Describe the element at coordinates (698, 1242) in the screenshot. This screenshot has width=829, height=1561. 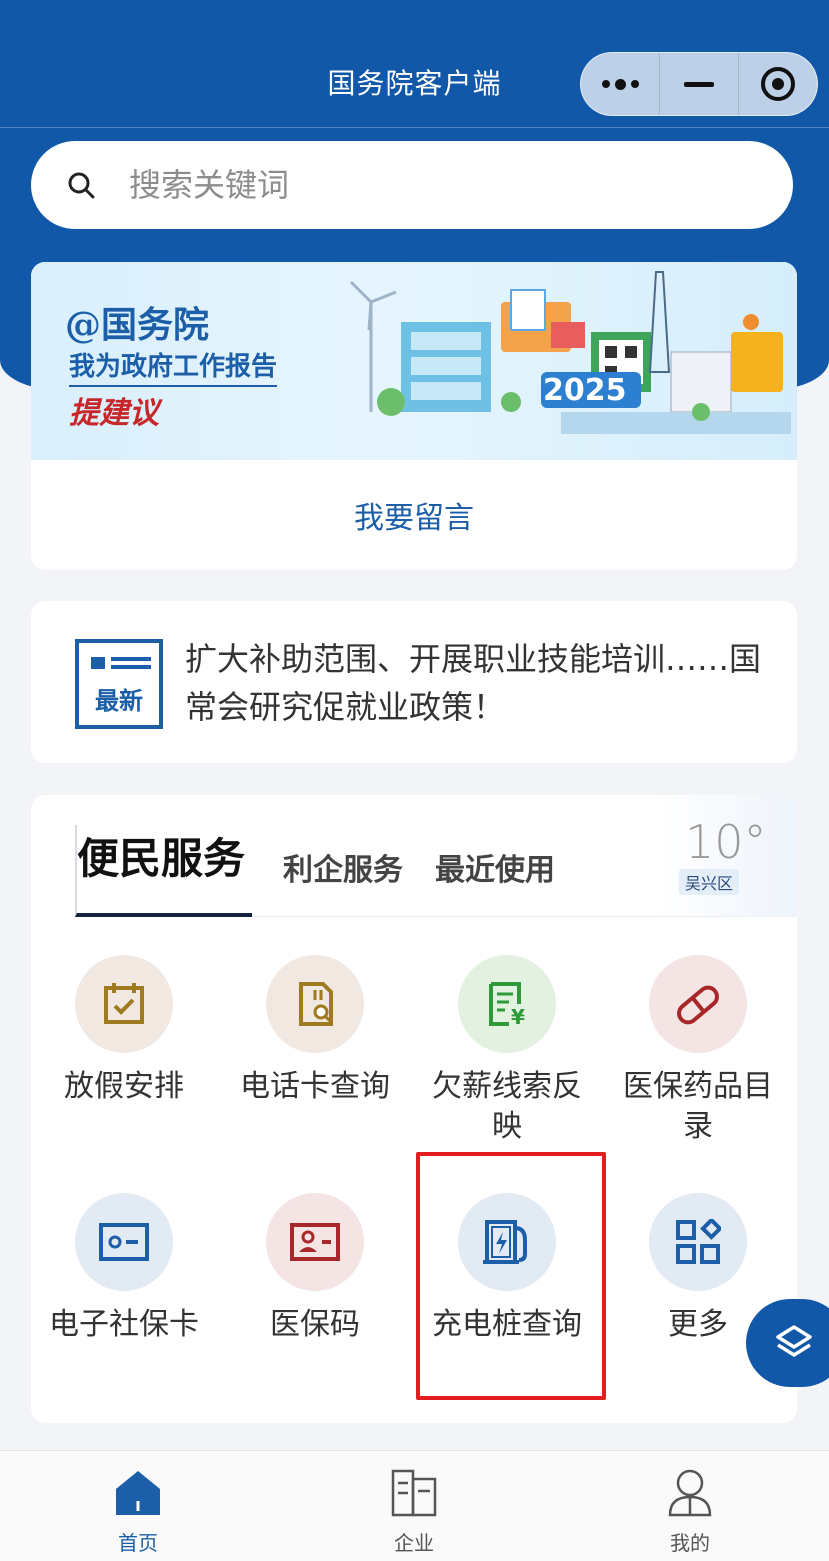
I see `grid-more-icon` at that location.